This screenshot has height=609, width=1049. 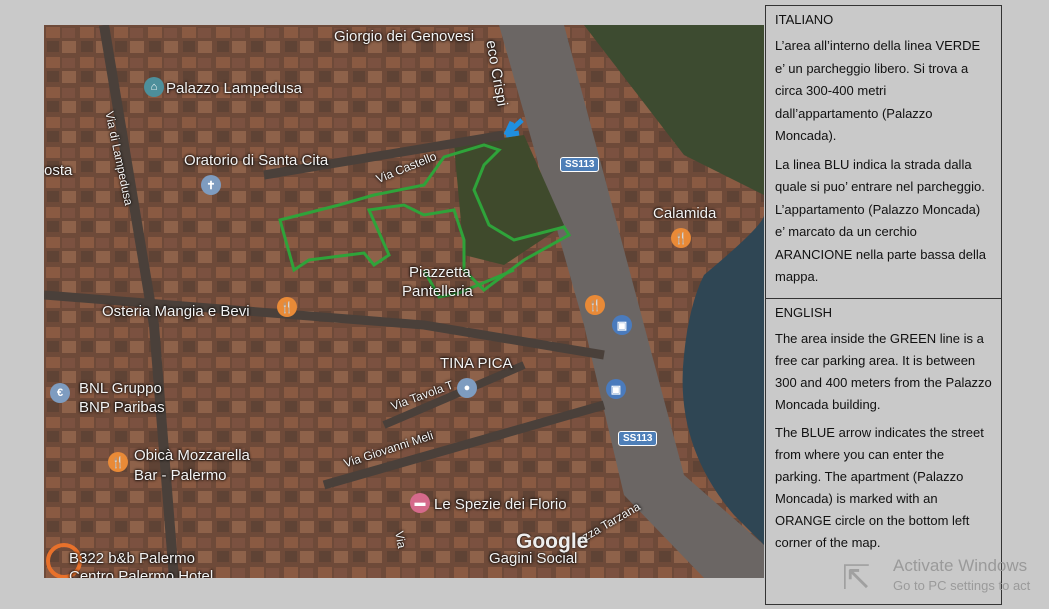 I want to click on label-pantelleria: Pantelleria, so click(x=437, y=291).